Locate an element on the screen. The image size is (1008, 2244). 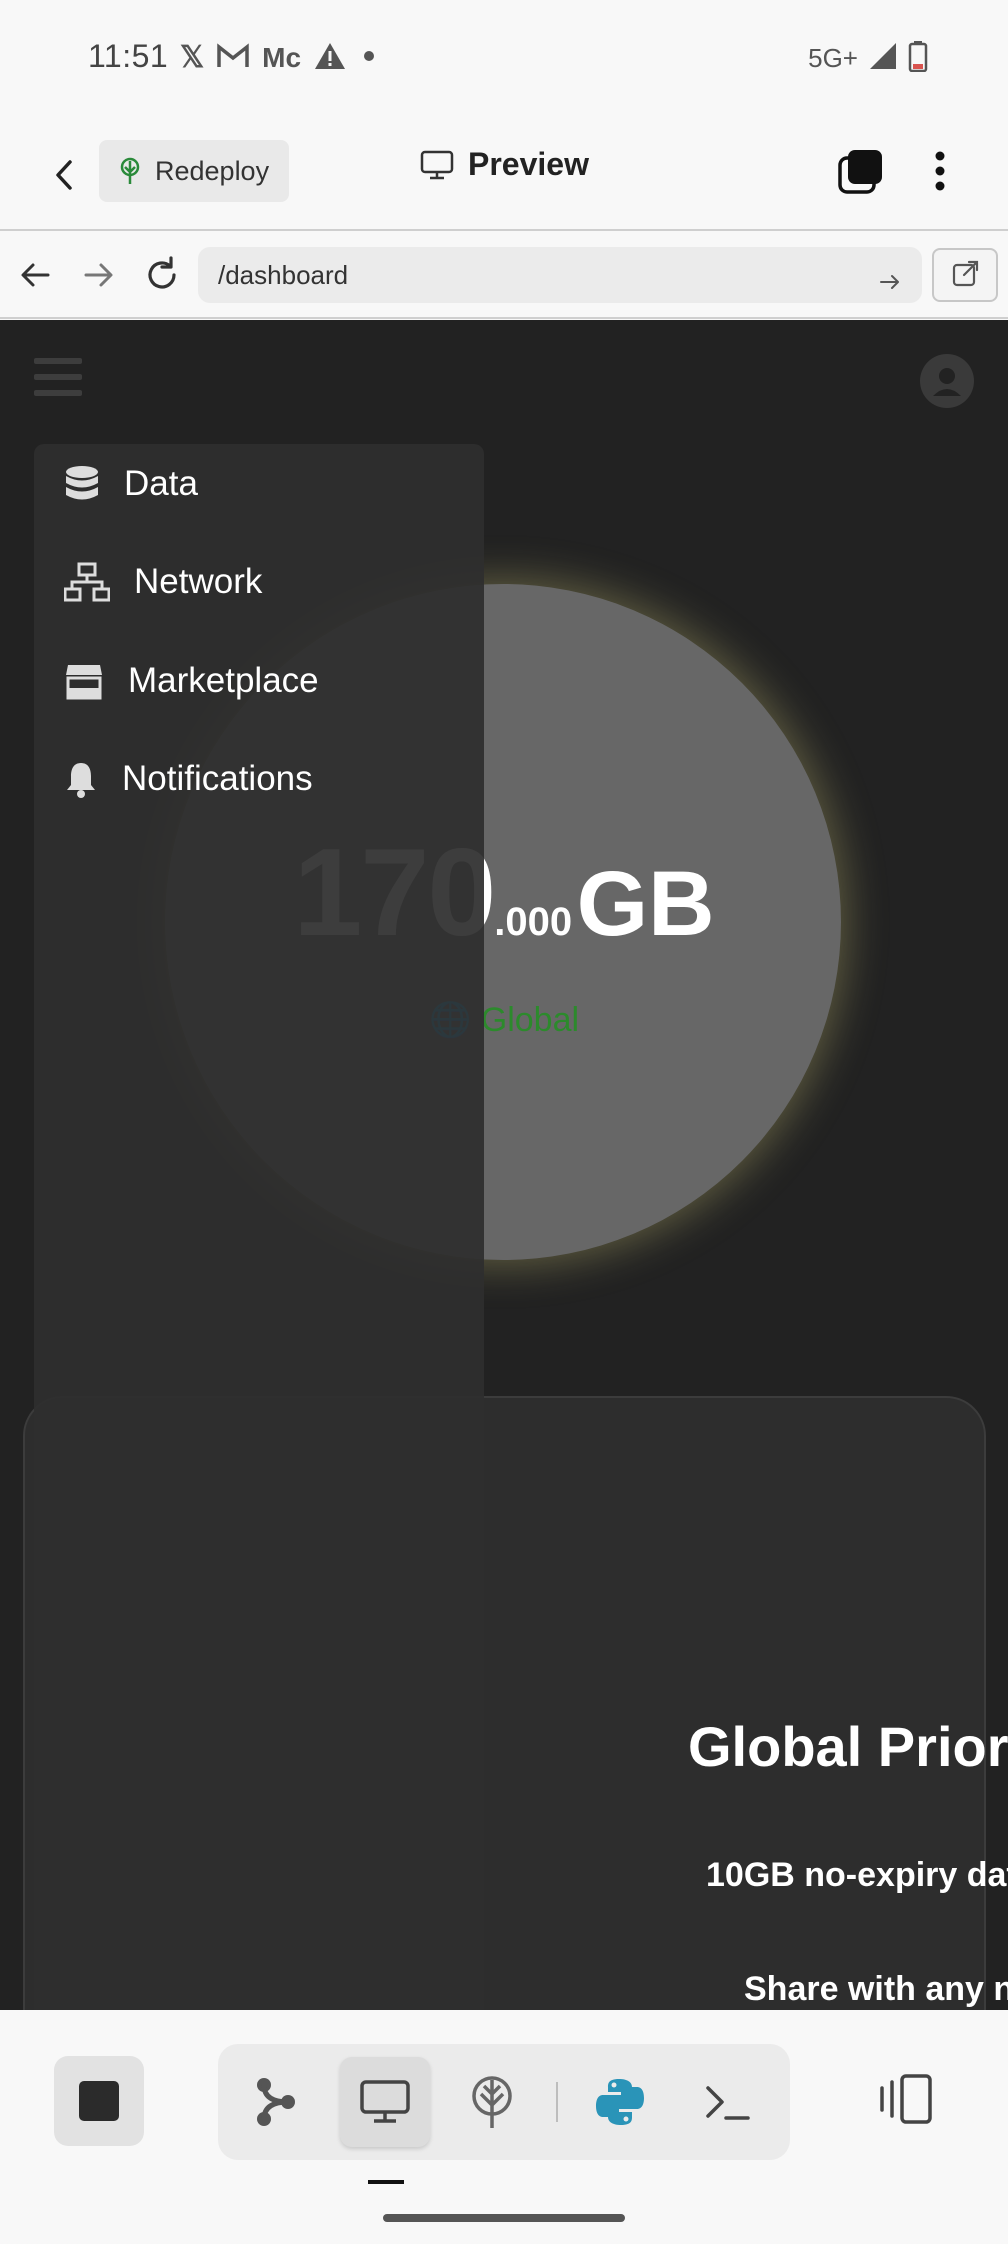
reload-button is located at coordinates (162, 275).